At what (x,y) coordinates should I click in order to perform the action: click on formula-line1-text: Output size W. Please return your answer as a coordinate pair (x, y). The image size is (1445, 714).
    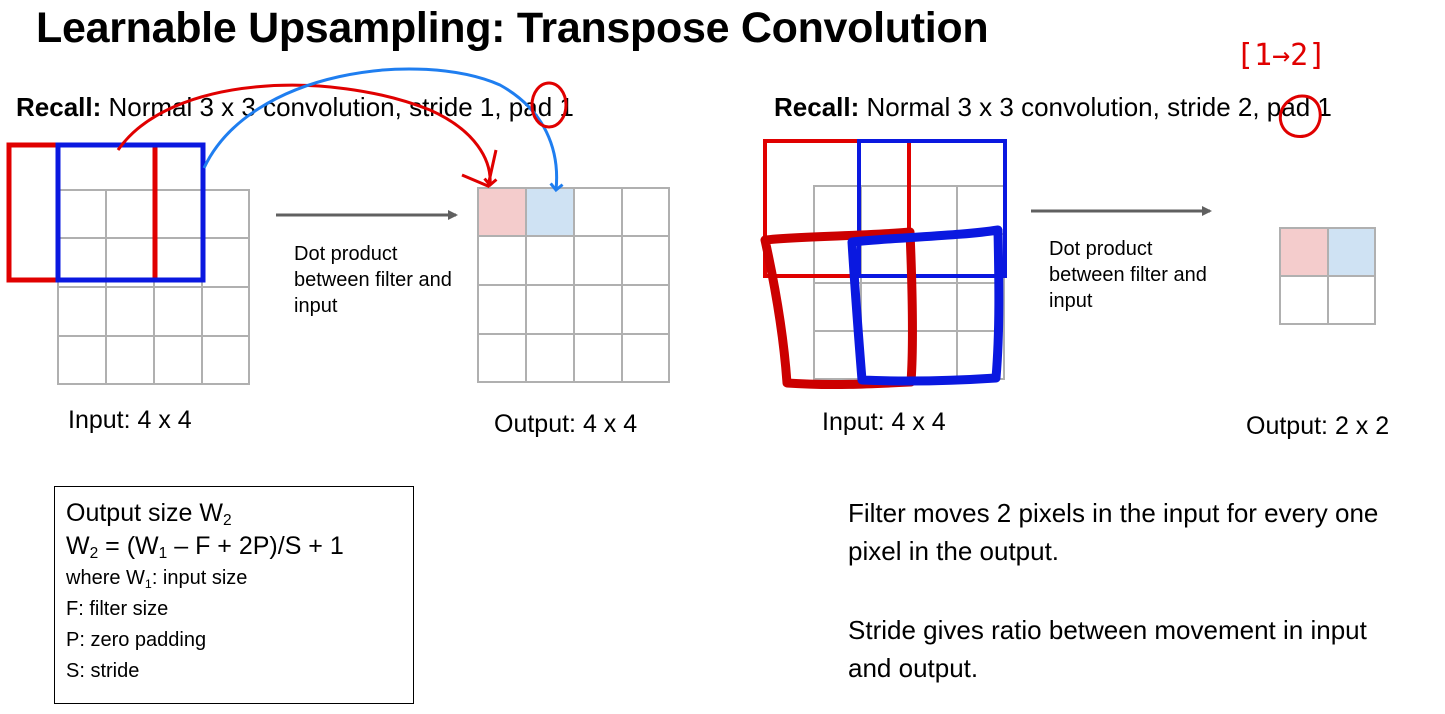
    Looking at the image, I should click on (144, 513).